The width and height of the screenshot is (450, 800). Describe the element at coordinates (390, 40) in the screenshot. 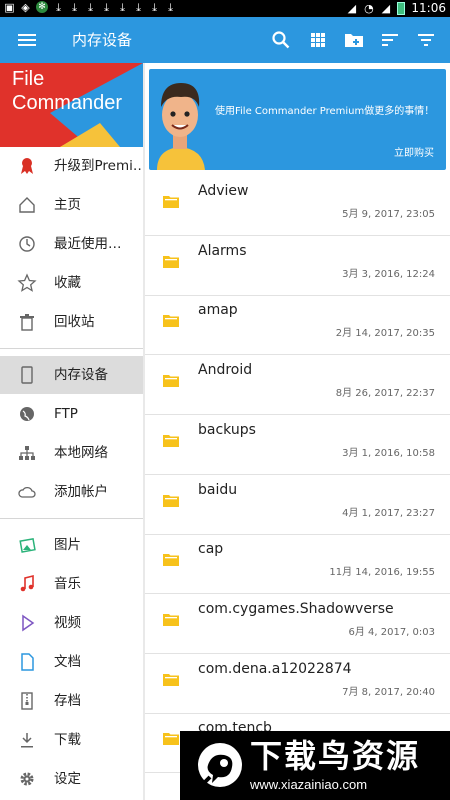

I see `sort-icon` at that location.